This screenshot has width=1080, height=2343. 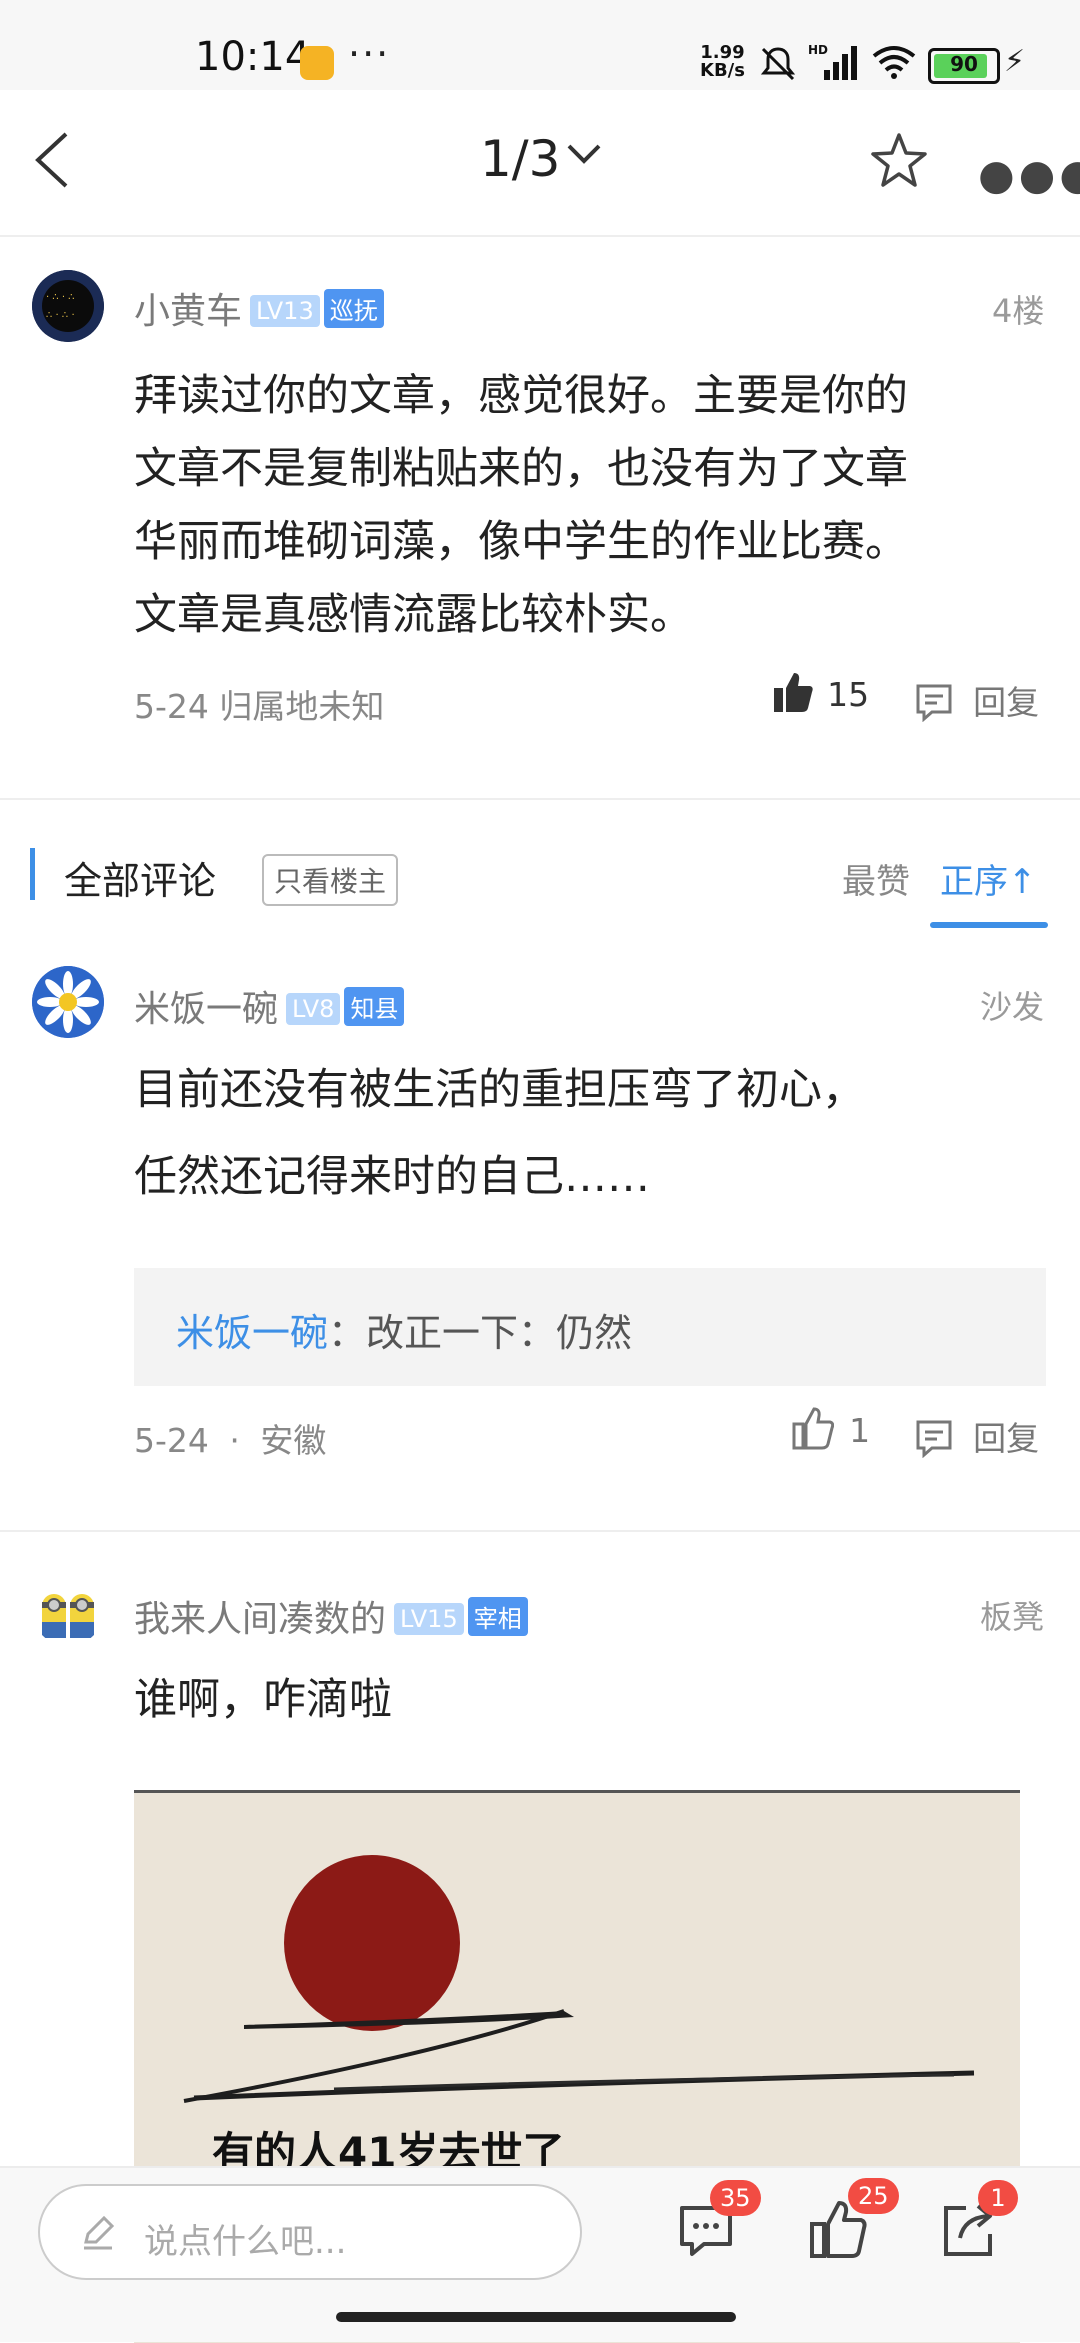 I want to click on star-icon, so click(x=899, y=161).